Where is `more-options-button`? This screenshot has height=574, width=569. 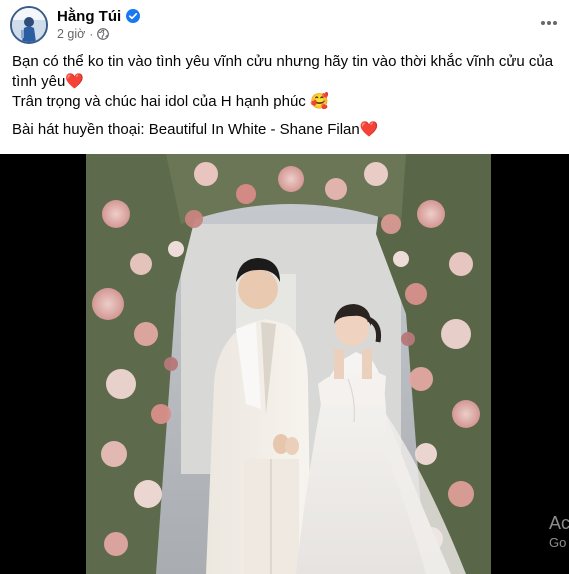 more-options-button is located at coordinates (549, 23).